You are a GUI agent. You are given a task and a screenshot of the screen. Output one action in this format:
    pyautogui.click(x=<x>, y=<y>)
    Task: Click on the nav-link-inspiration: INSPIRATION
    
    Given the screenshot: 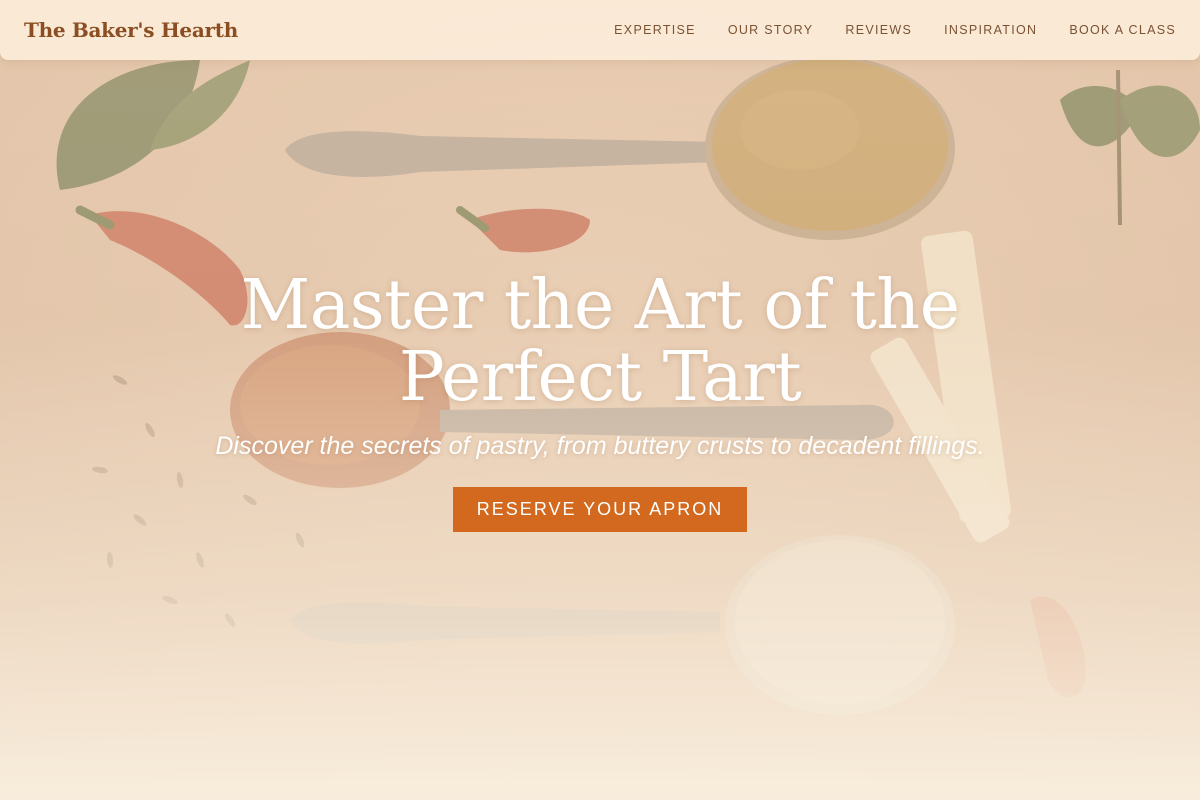 What is the action you would take?
    pyautogui.click(x=990, y=30)
    